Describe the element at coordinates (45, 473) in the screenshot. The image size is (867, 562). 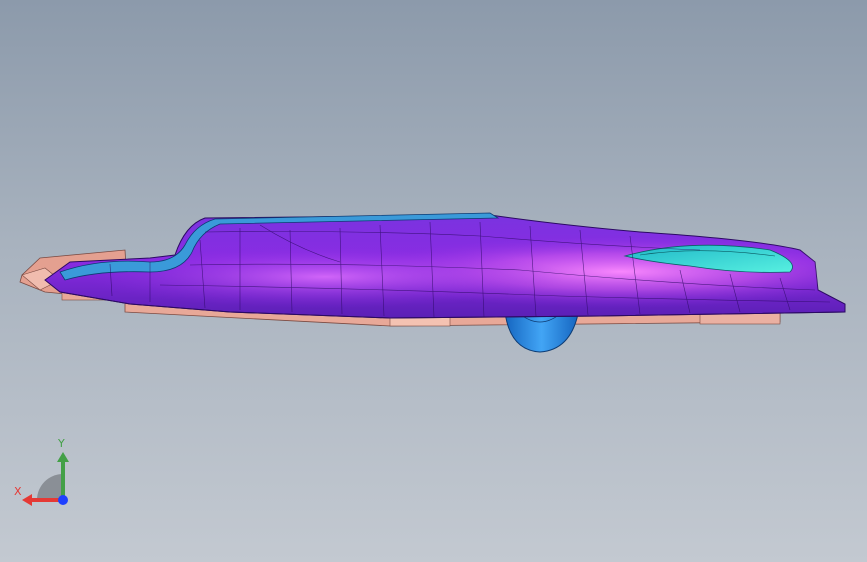
I see `axis-triad: Y X` at that location.